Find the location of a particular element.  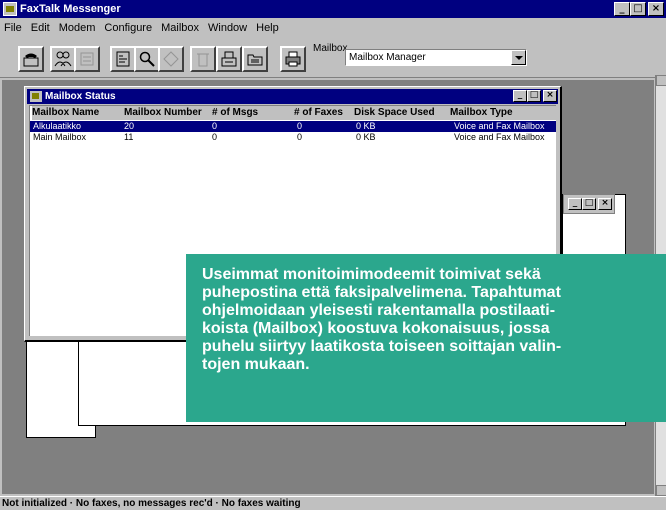

printer-button is located at coordinates (293, 59).